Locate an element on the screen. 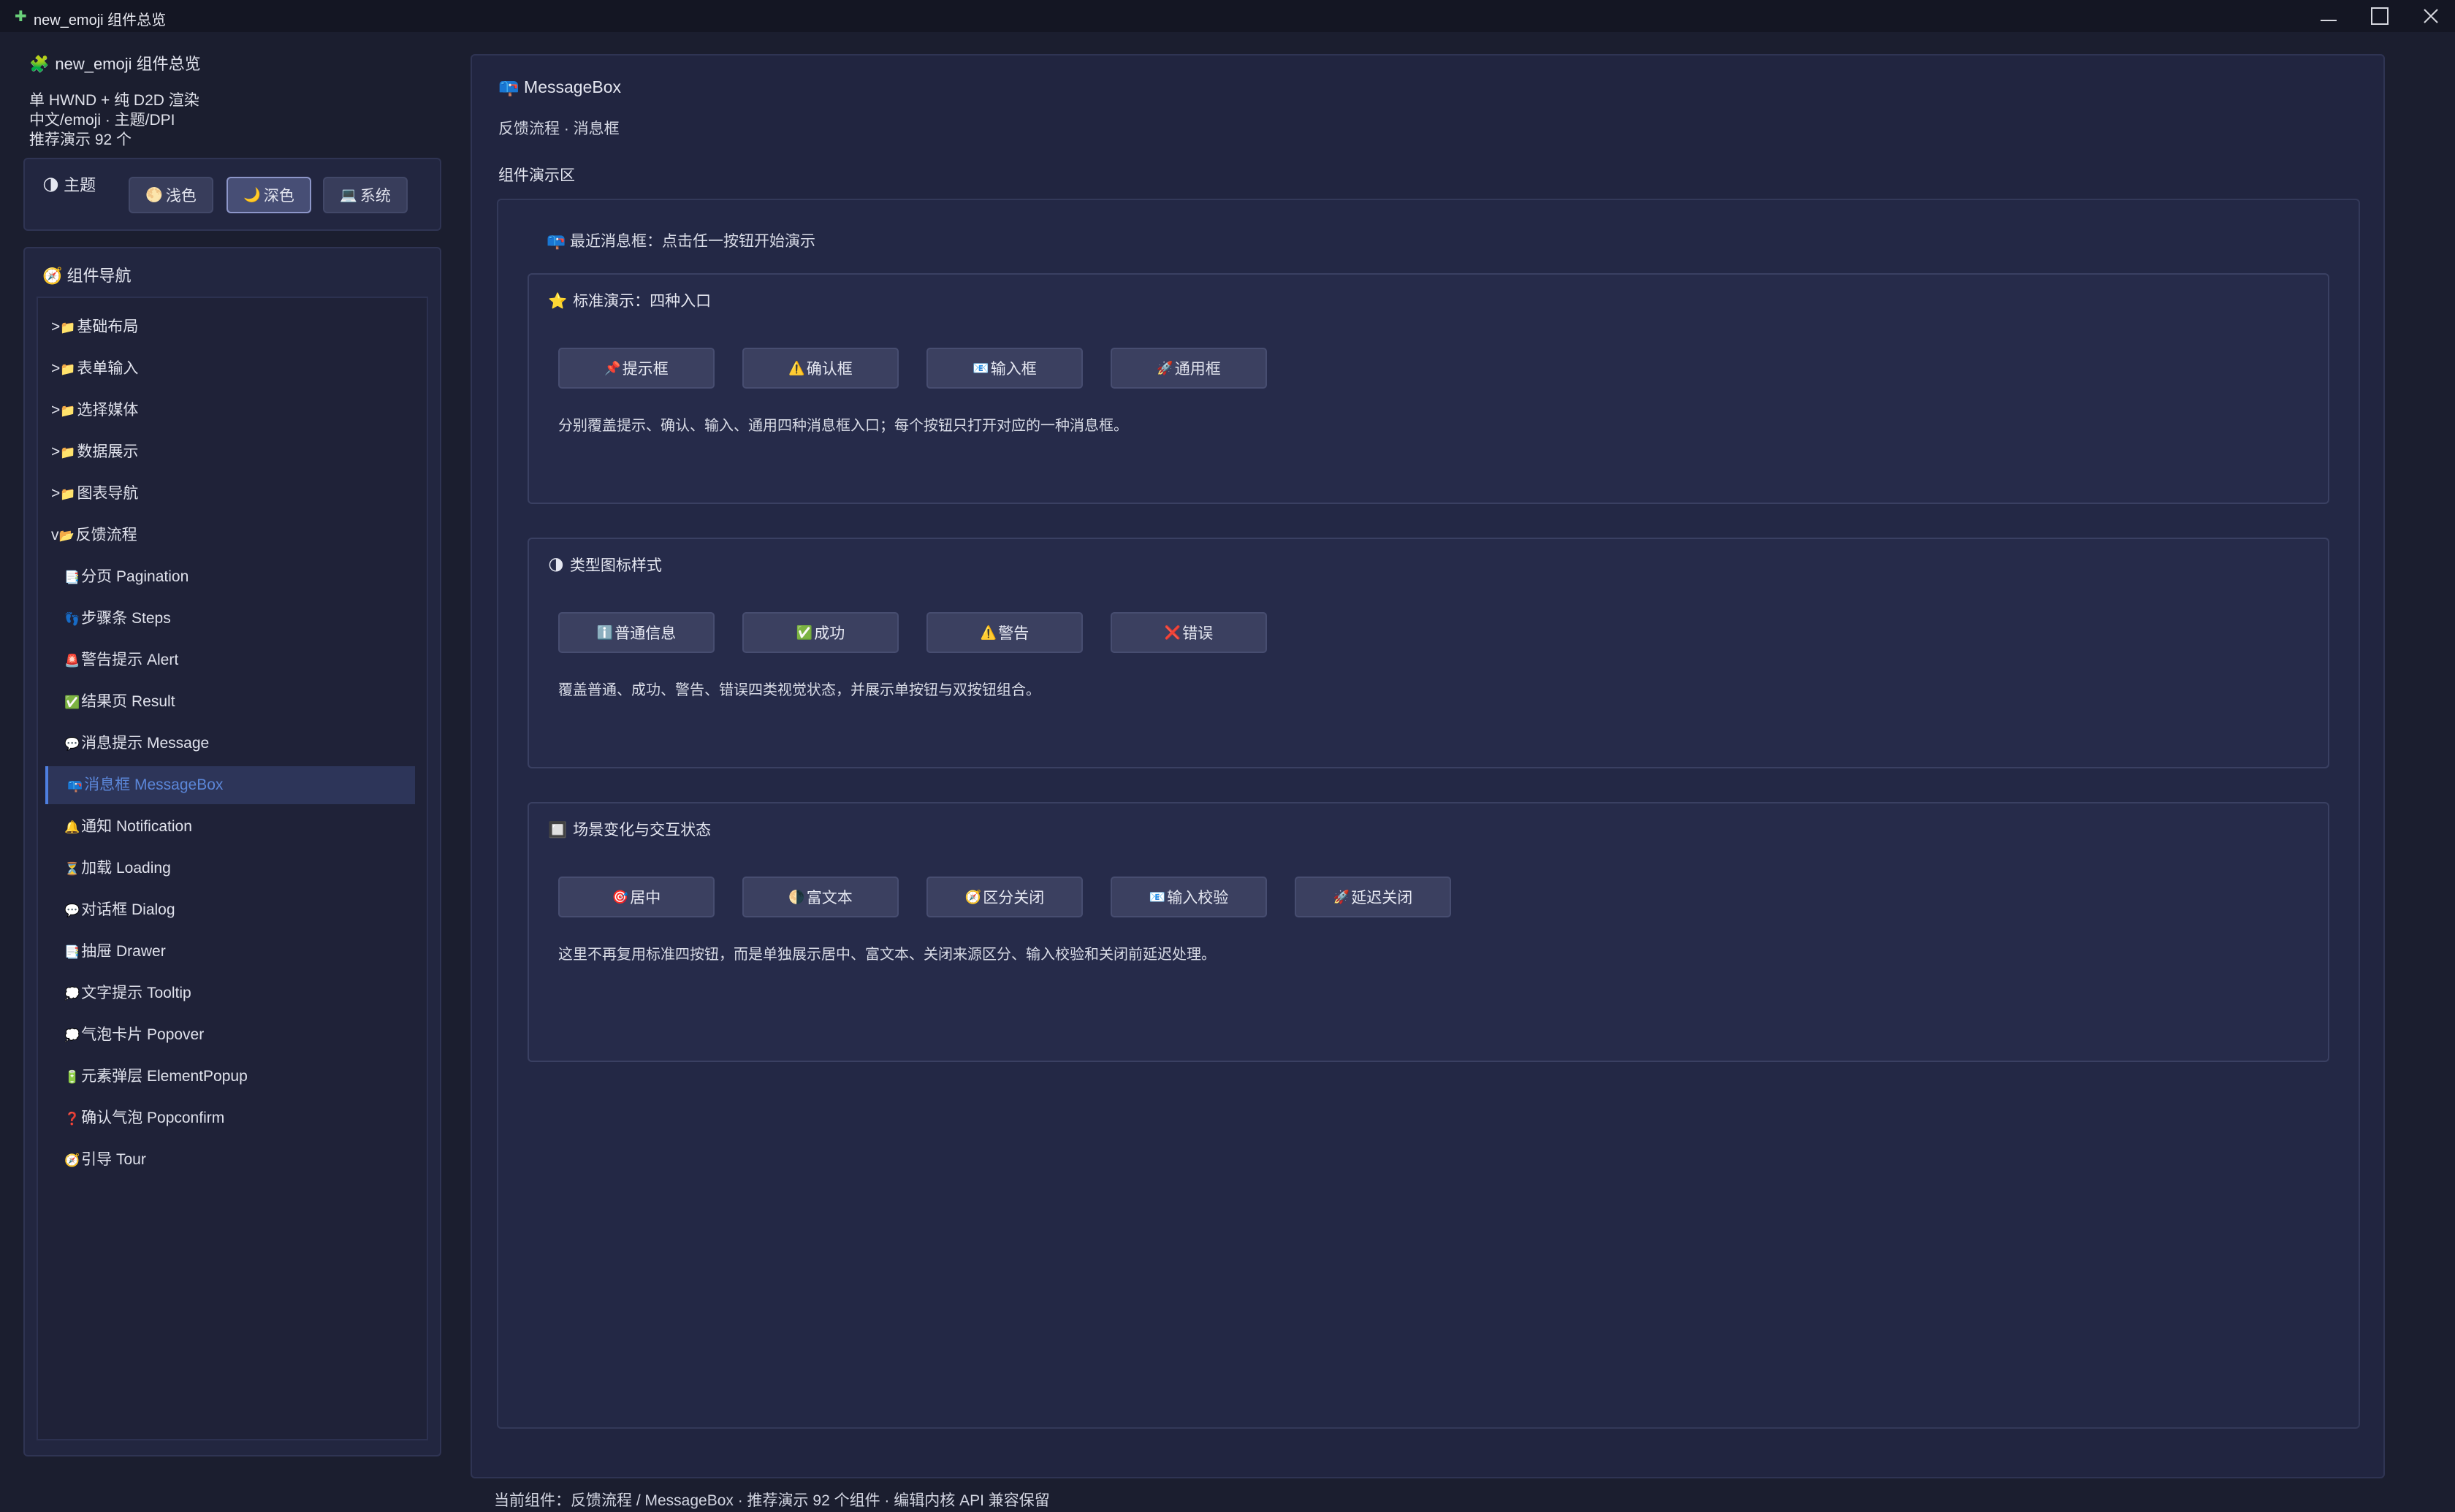 The image size is (2455, 1512). pushpin-icon: 📌 is located at coordinates (612, 367).